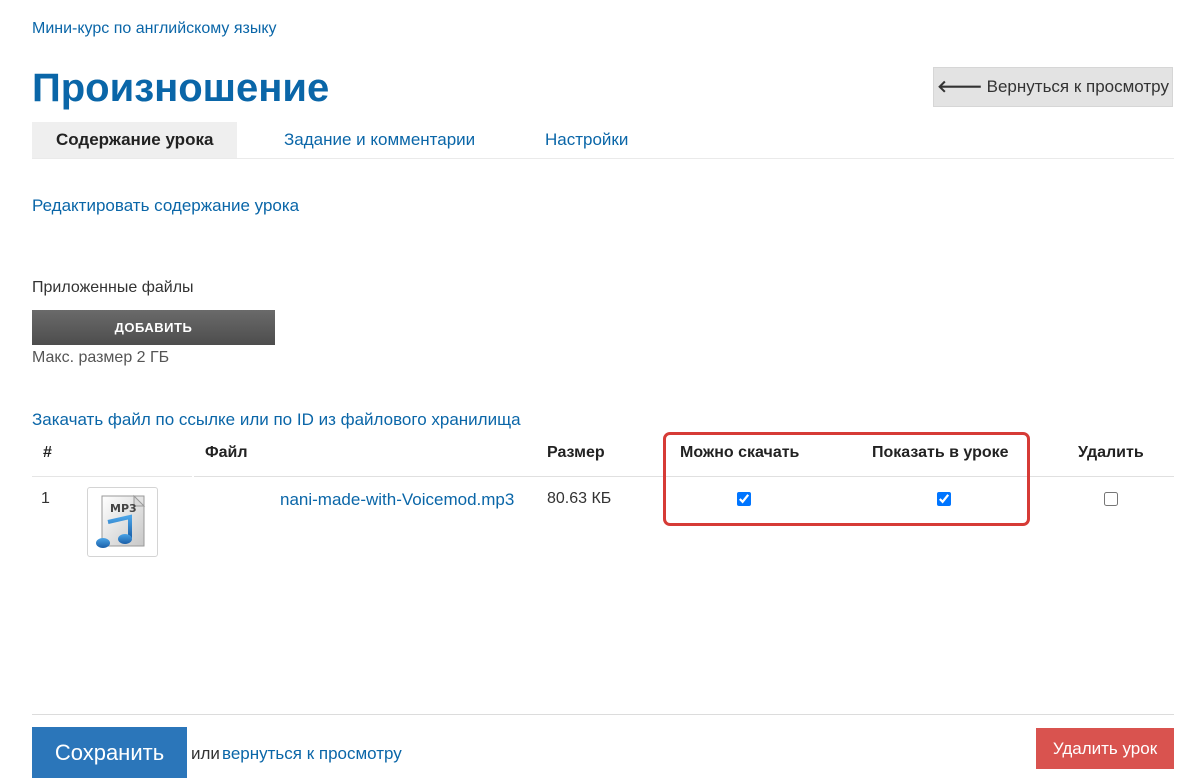 This screenshot has height=778, width=1200. Describe the element at coordinates (1077, 86) in the screenshot. I see `back-to-view-label: Вернуться к просмотру` at that location.